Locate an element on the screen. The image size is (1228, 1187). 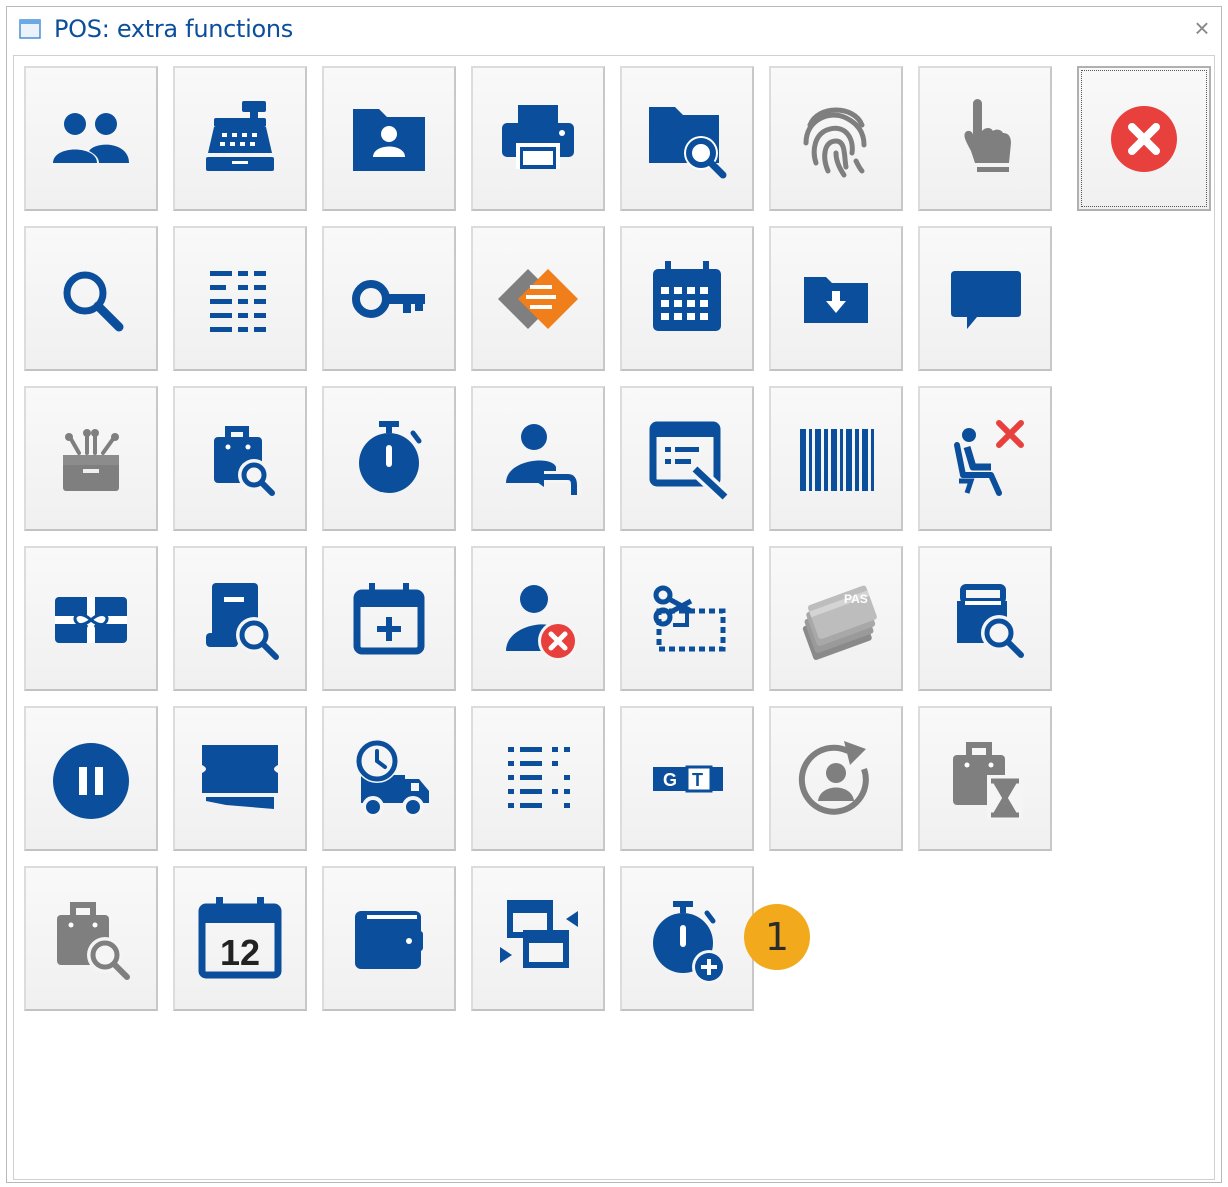
fingerprint-button is located at coordinates (836, 138).